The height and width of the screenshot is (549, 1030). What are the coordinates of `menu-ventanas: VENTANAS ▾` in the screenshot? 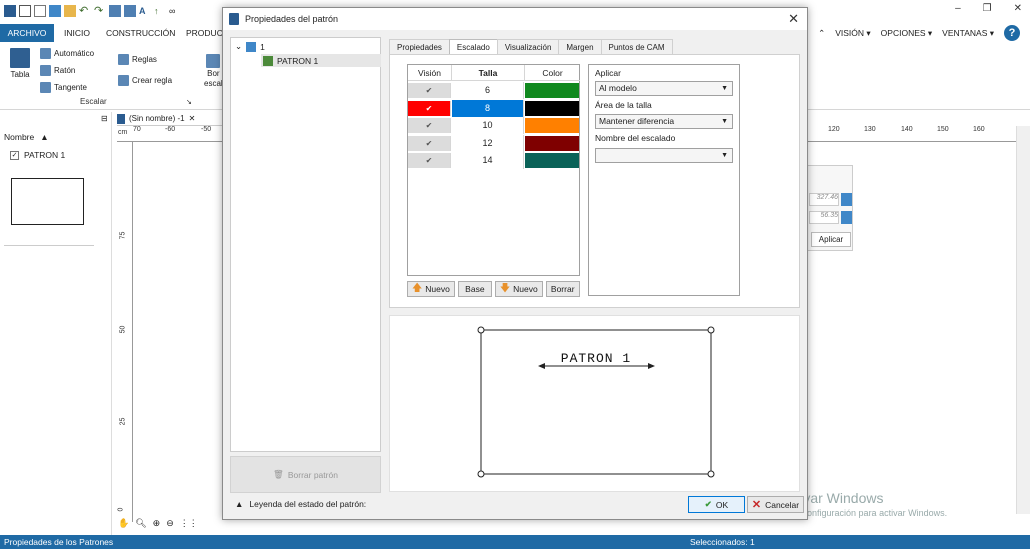 It's located at (968, 33).